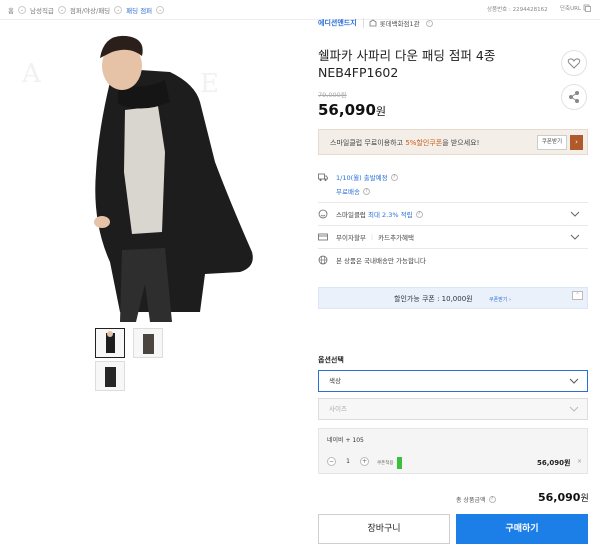  What do you see at coordinates (11, 10) in the screenshot?
I see `breadcrumb-home: 홈` at bounding box center [11, 10].